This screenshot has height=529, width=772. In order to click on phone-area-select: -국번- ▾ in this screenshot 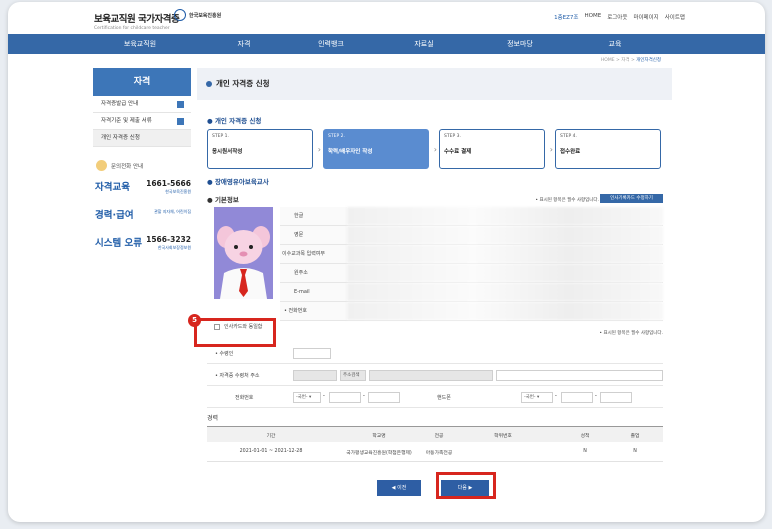, I will do `click(307, 397)`.